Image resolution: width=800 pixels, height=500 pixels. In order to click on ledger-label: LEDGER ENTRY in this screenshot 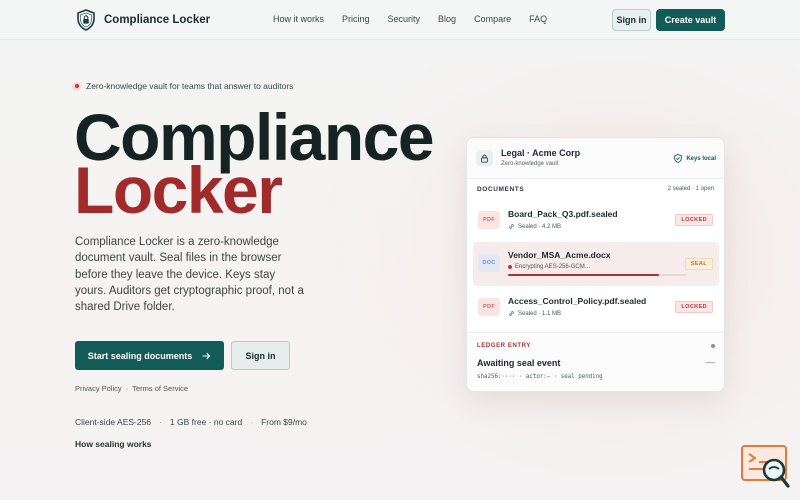, I will do `click(504, 346)`.